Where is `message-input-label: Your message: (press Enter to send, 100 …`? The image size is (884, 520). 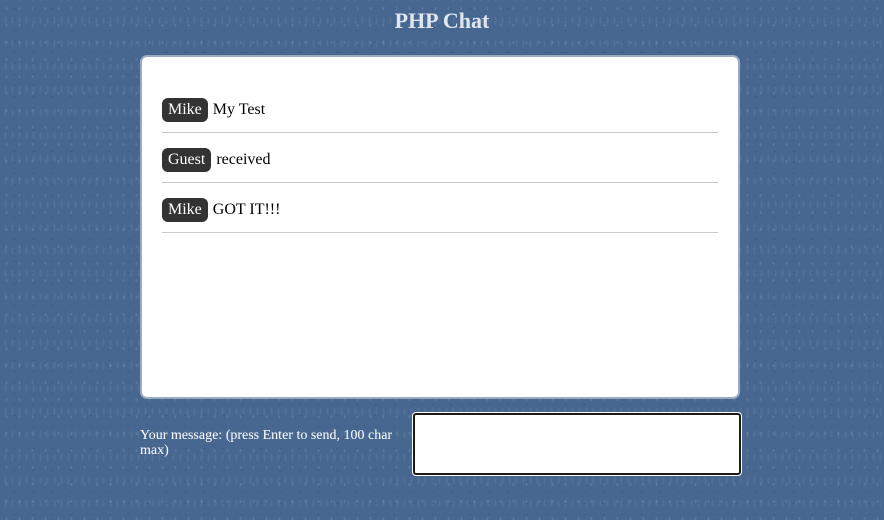
message-input-label: Your message: (press Enter to send, 100 … is located at coordinates (266, 443).